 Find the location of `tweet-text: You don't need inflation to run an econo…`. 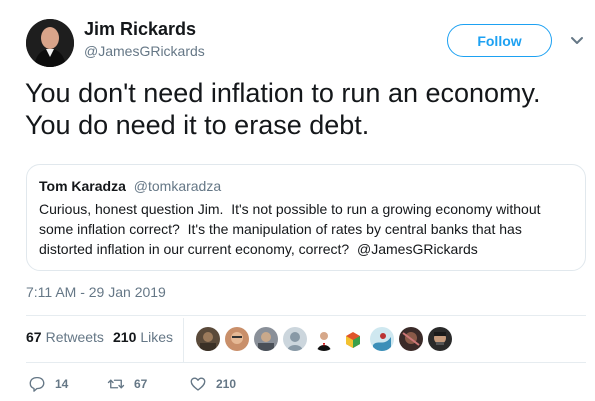

tweet-text: You don't need inflation to run an econo… is located at coordinates (302, 109).